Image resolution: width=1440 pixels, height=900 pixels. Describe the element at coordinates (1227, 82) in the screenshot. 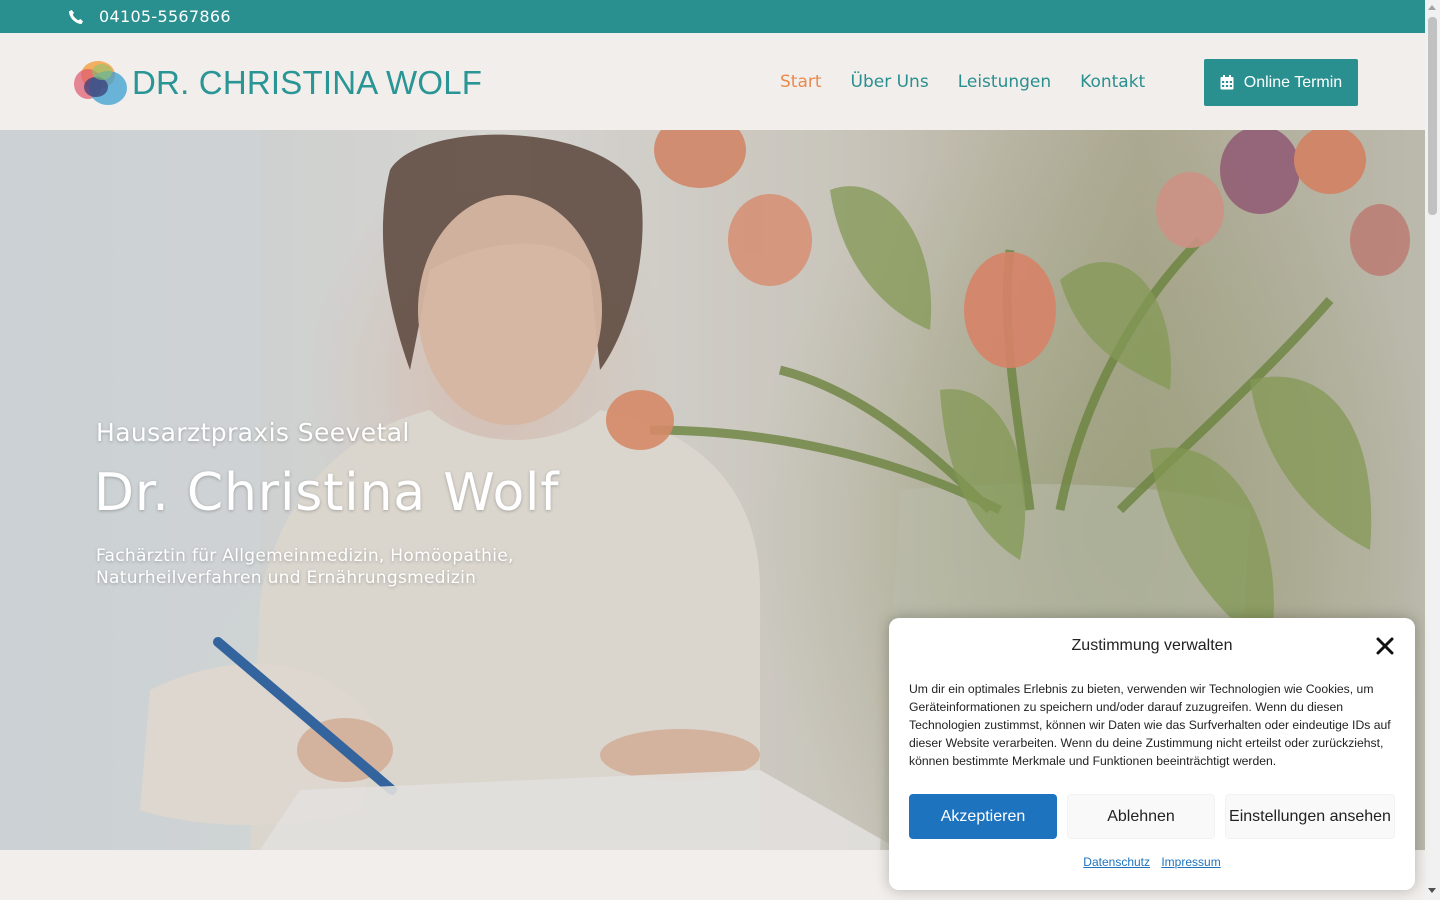

I see `calendar-icon` at that location.